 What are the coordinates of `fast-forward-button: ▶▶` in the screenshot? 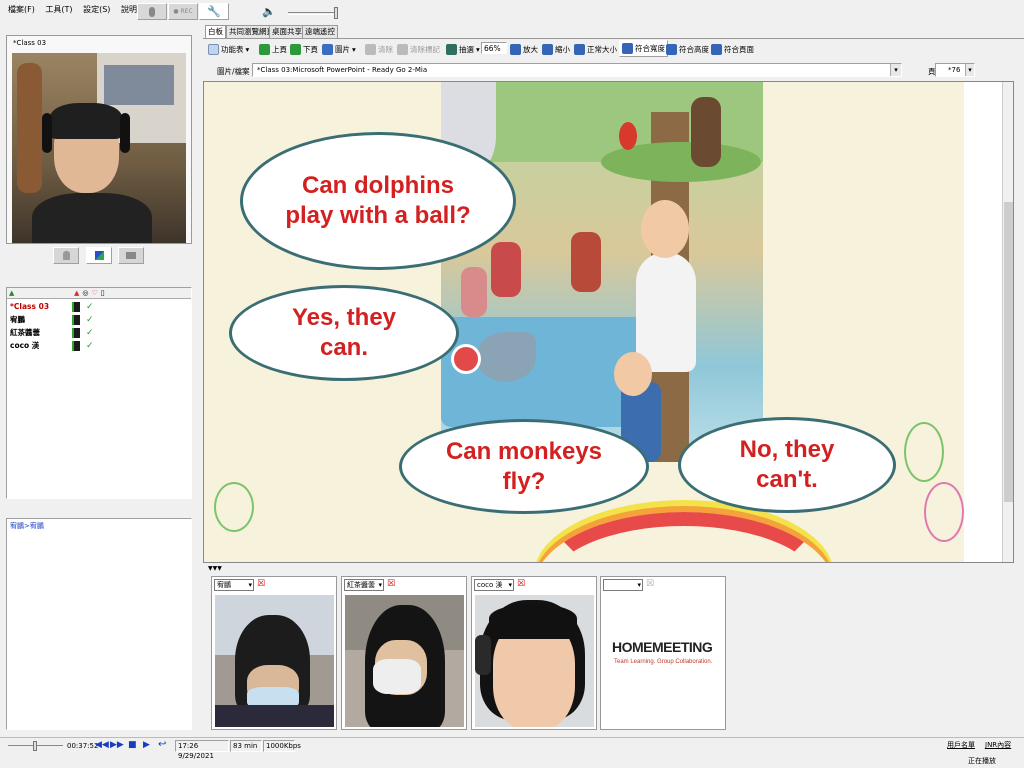 It's located at (117, 745).